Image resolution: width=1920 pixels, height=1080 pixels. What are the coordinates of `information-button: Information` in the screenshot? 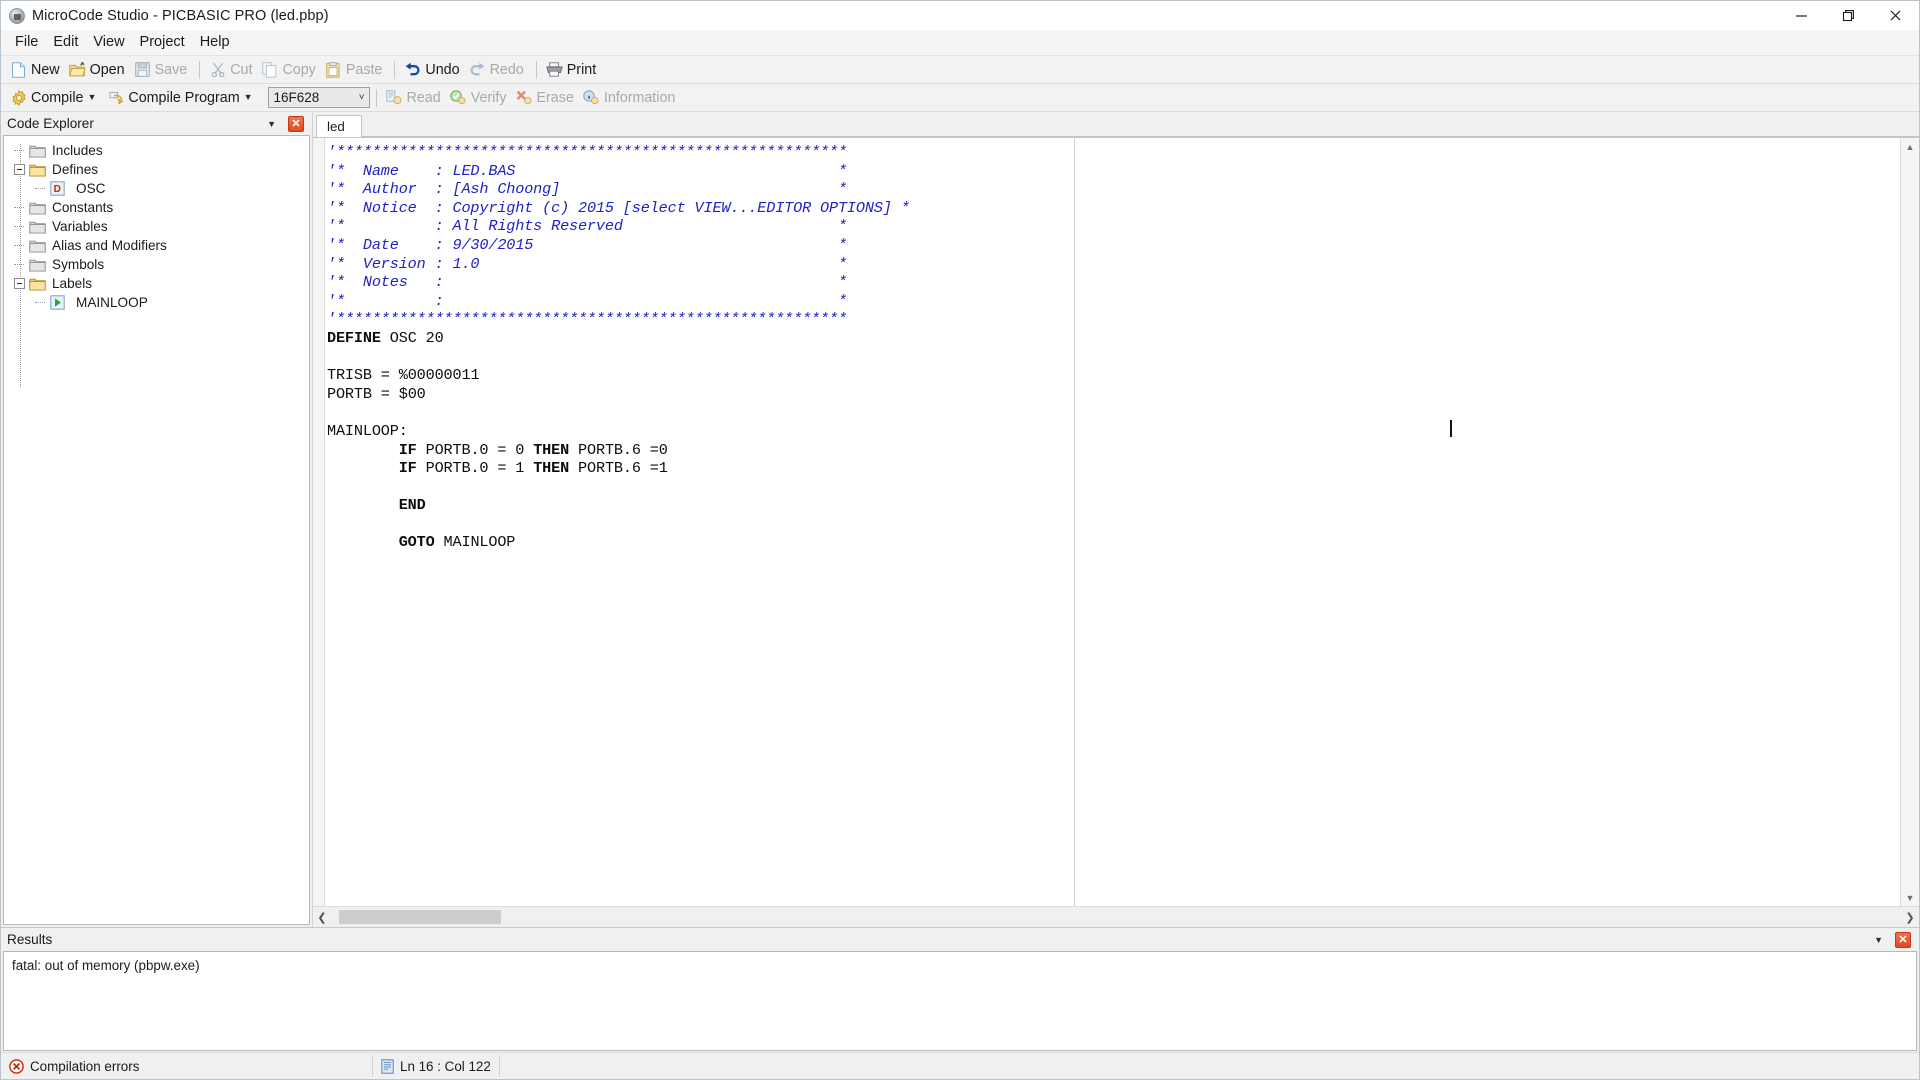 It's located at (631, 98).